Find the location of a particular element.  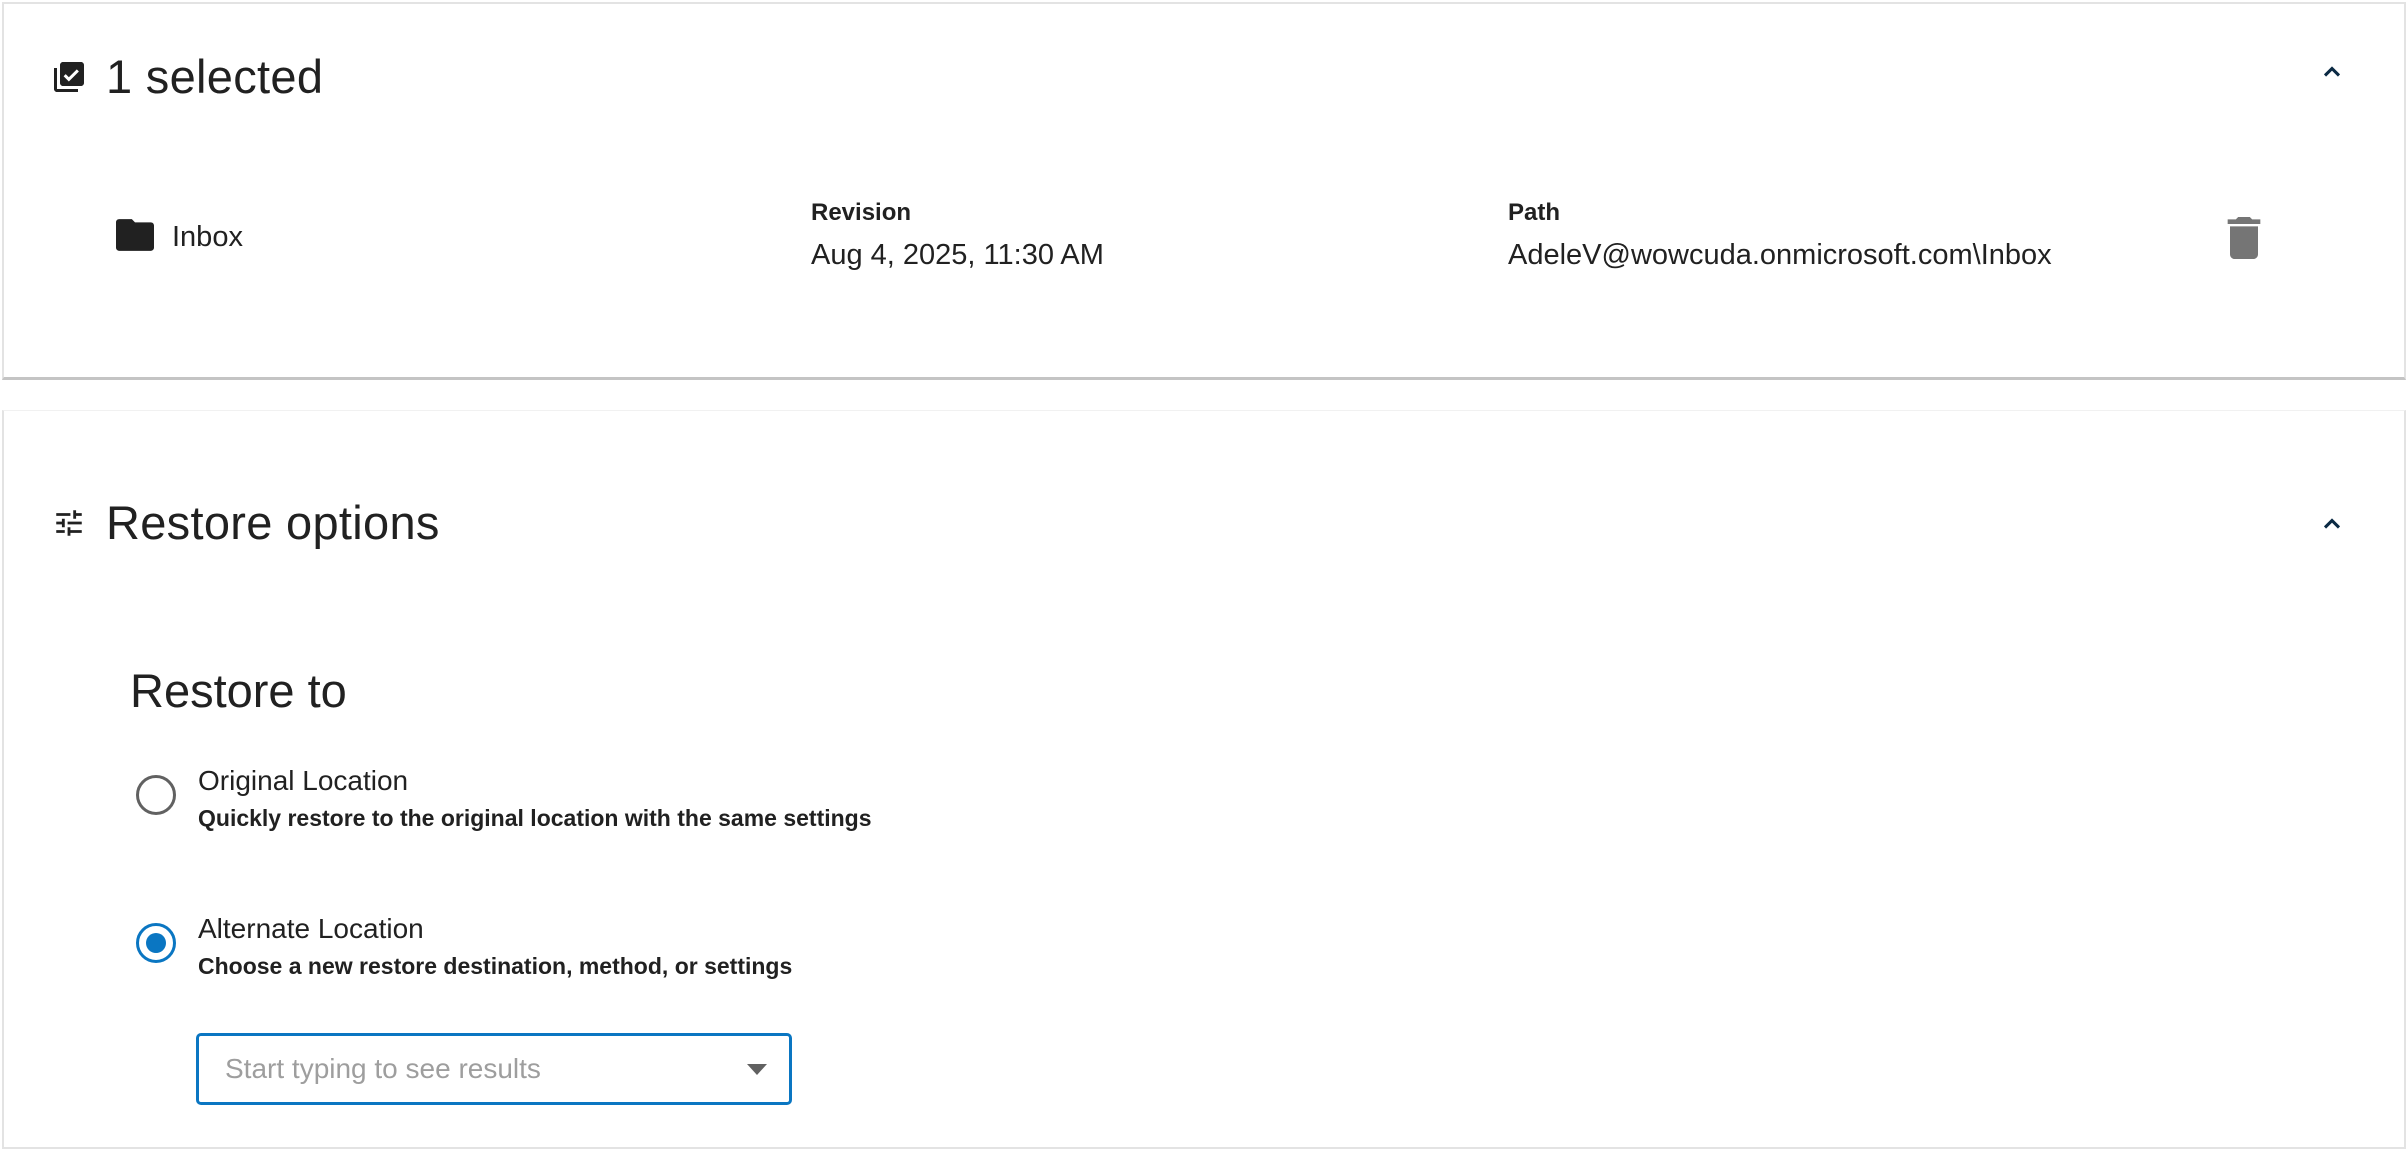

restore-panel-header: Restore options is located at coordinates (245, 522).